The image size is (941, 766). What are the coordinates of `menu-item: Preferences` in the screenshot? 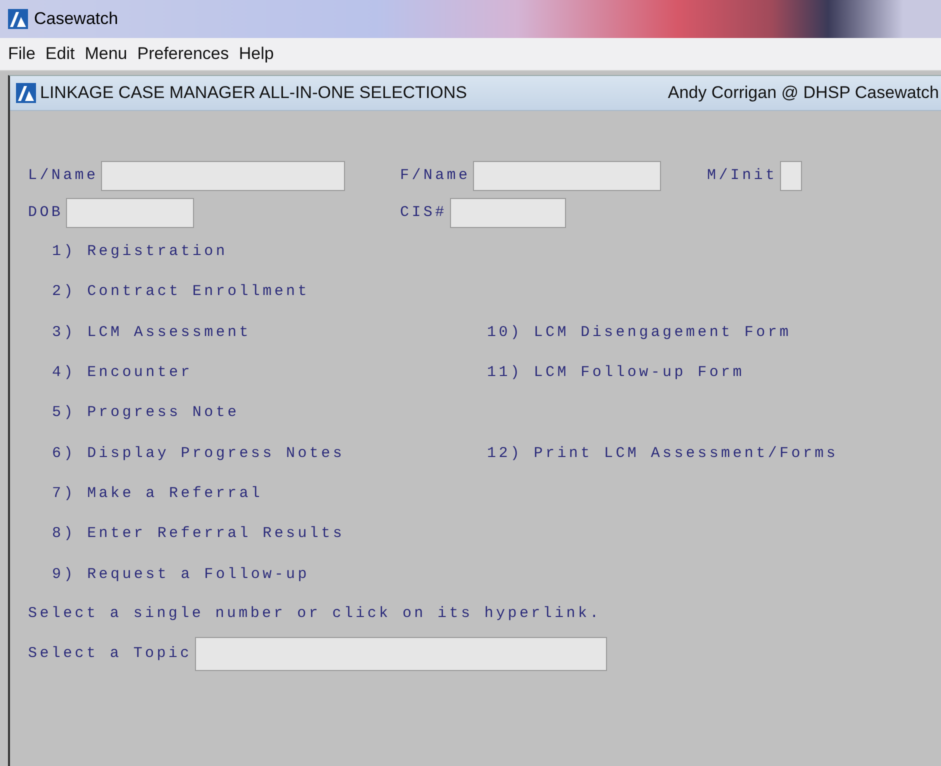 It's located at (183, 54).